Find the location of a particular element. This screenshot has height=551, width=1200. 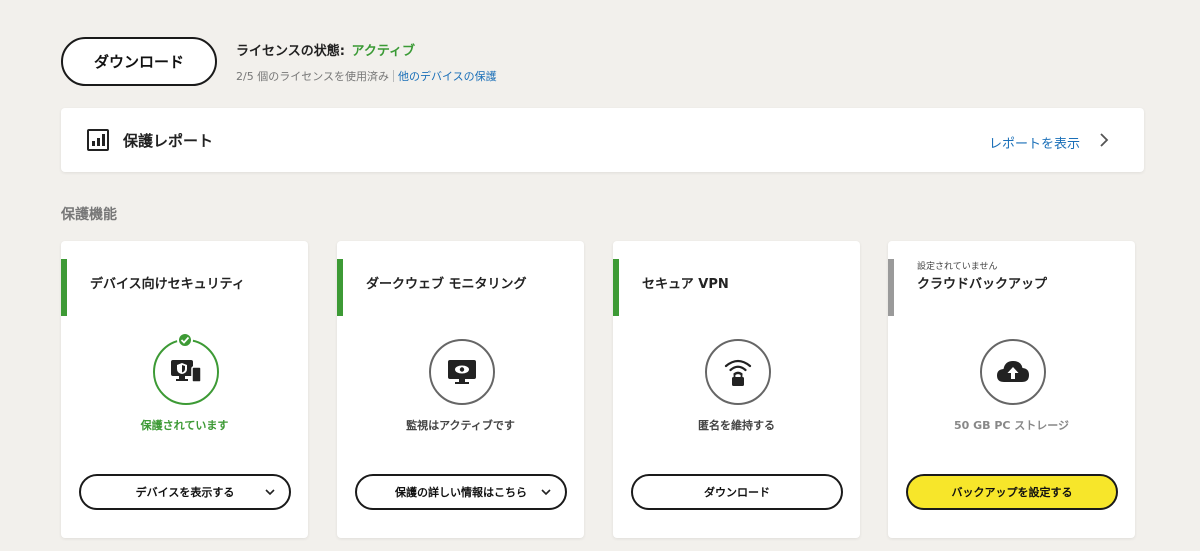

cloud-upload-icon is located at coordinates (1013, 372).